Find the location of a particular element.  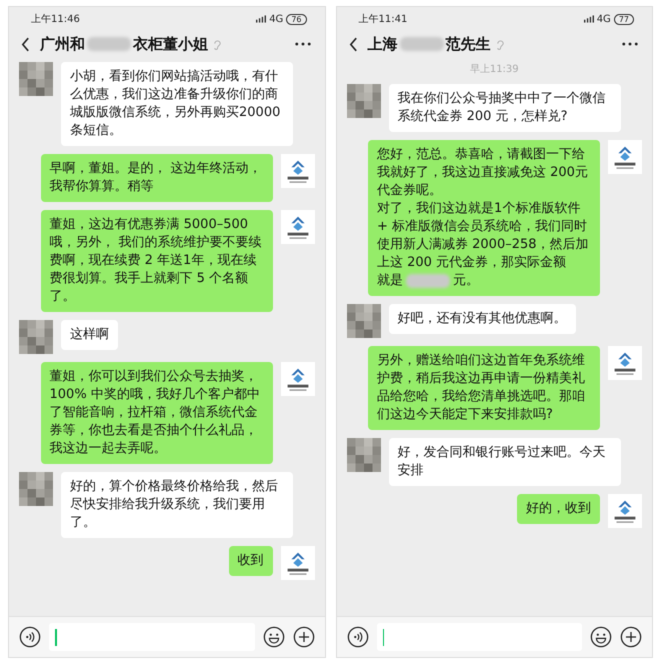

message-text: 就是 is located at coordinates (390, 281).